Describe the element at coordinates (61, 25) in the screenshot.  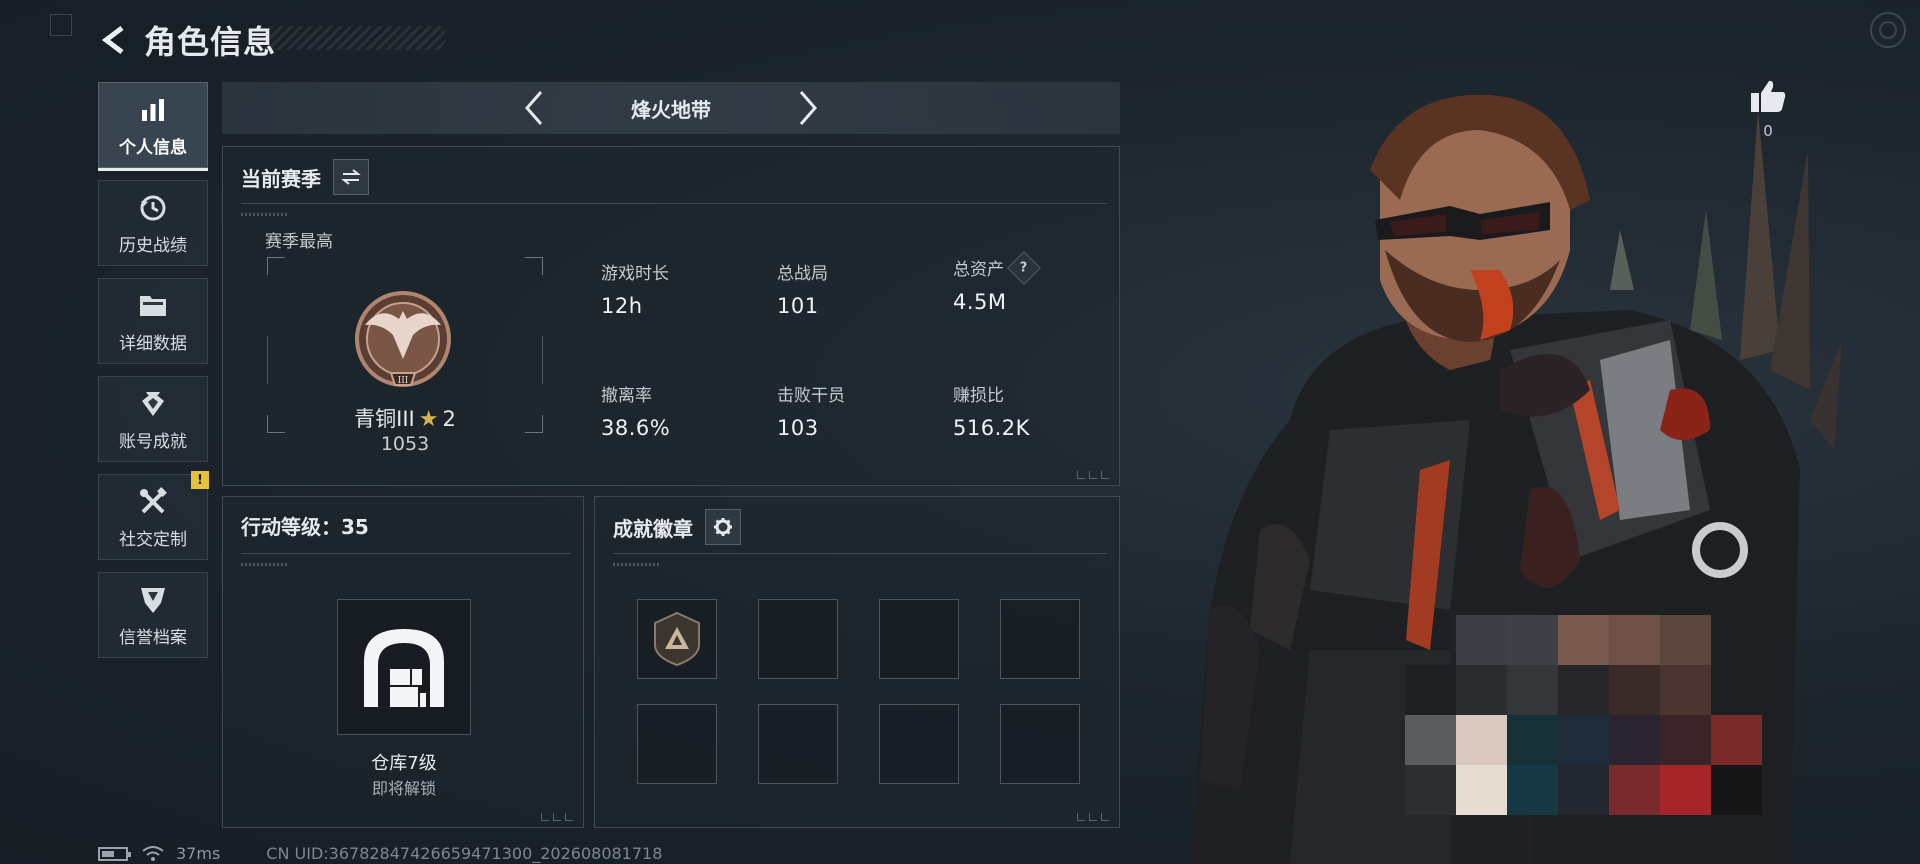
I see `corner-frame-decoration` at that location.